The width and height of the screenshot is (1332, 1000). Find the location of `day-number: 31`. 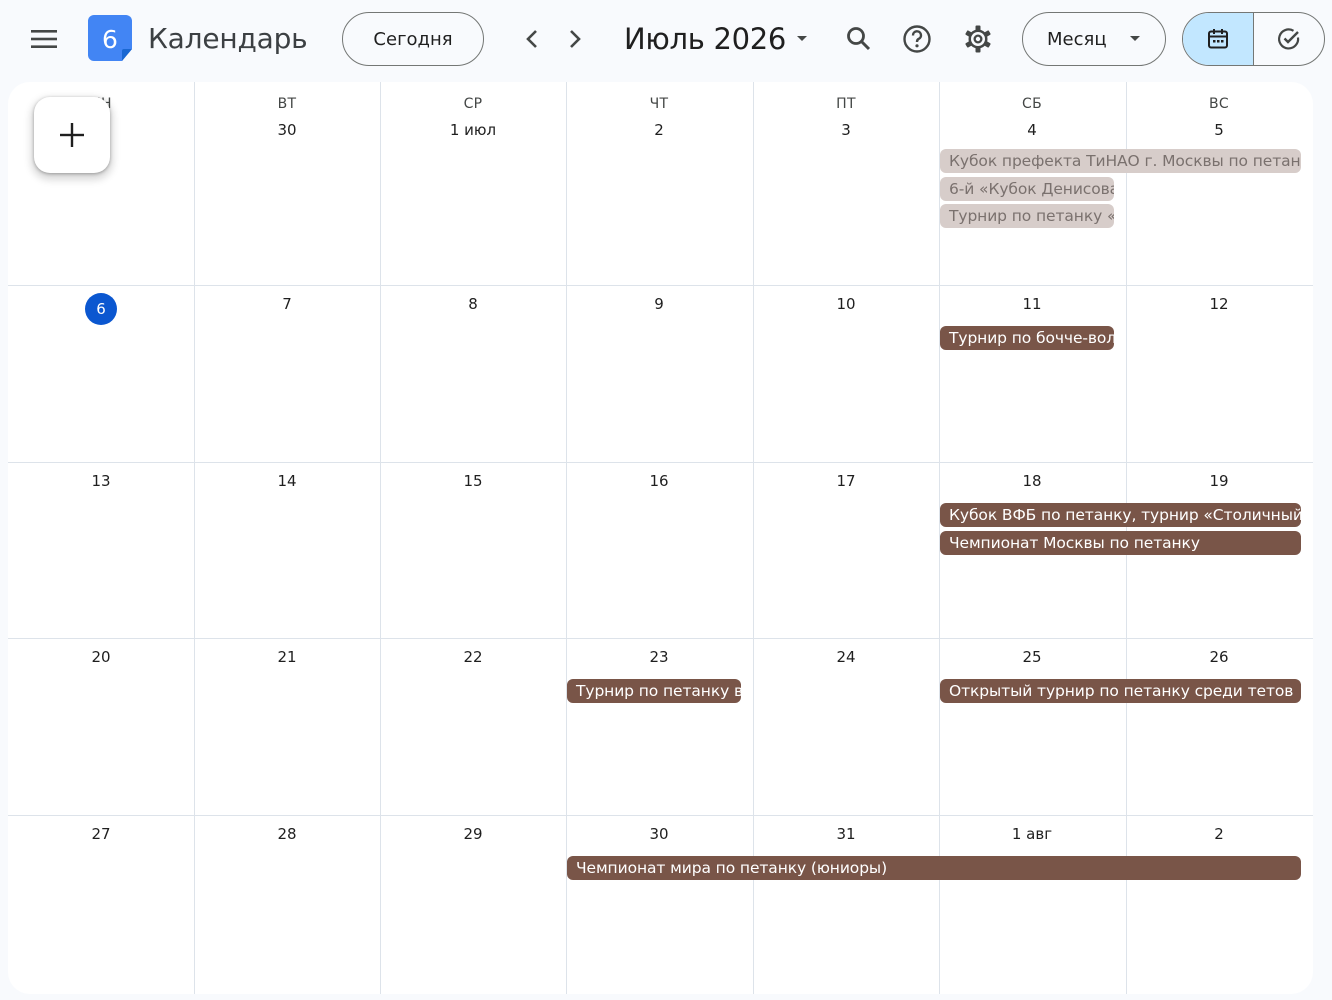

day-number: 31 is located at coordinates (846, 834).